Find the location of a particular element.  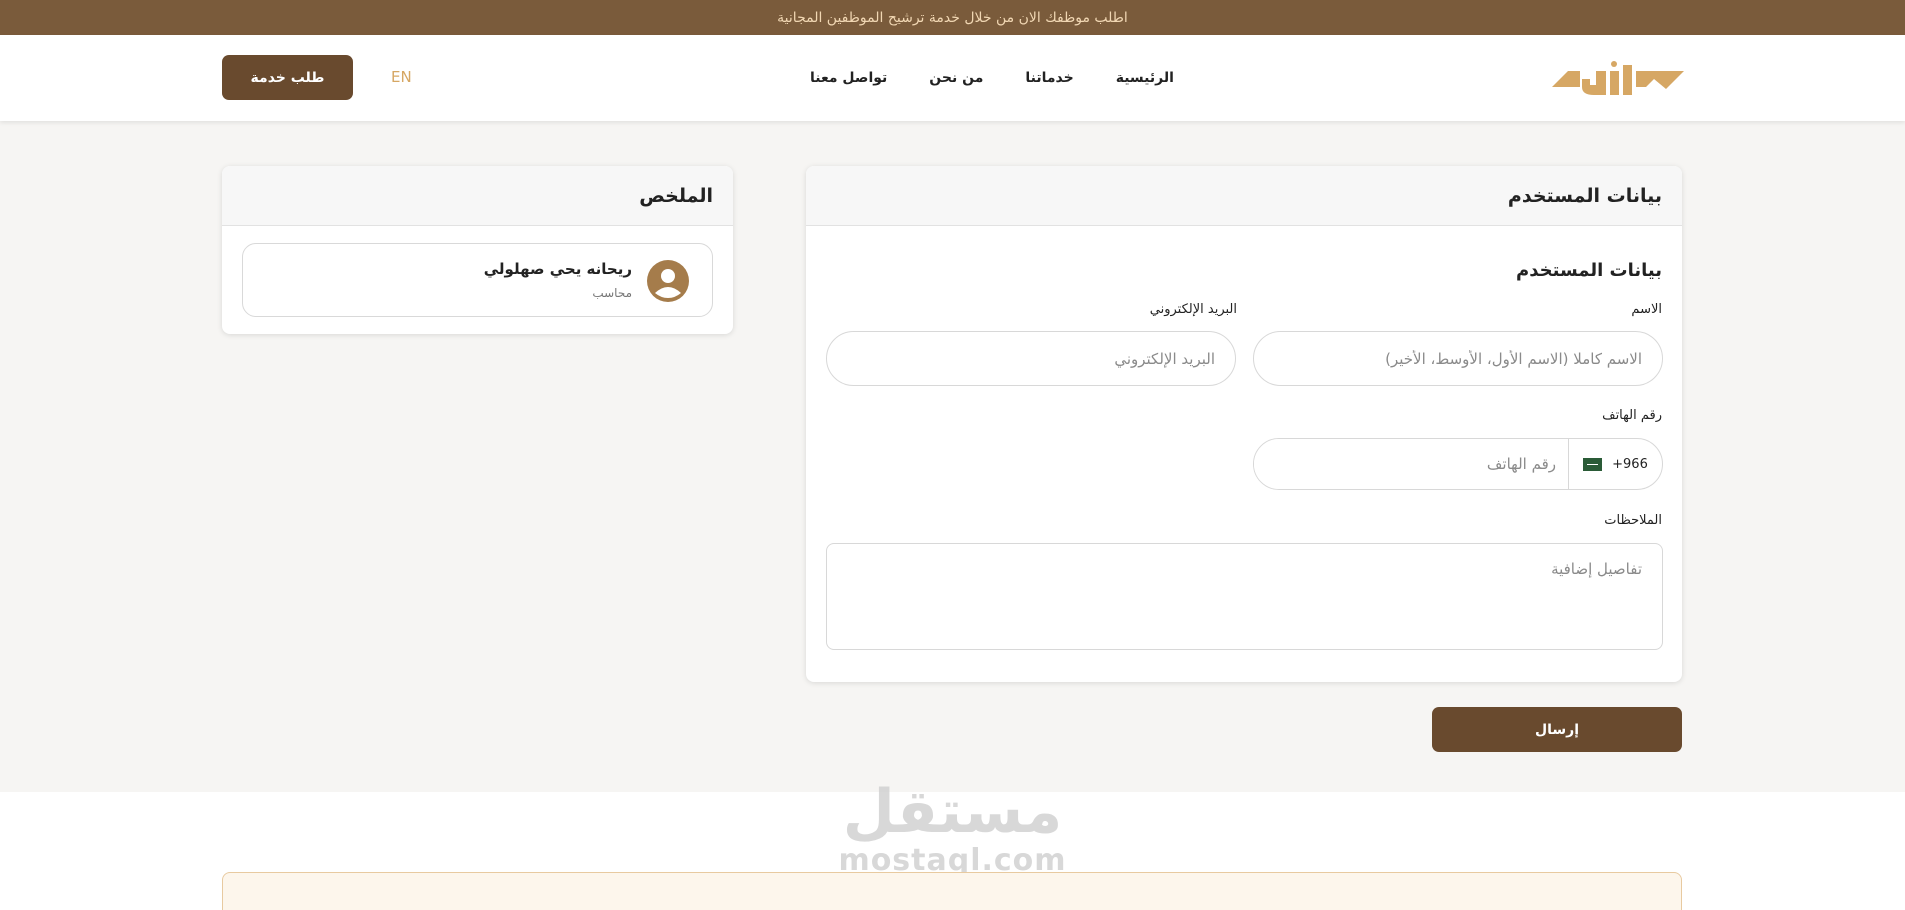

summary-user-card: ريحانه يحي صهلولي محاسب is located at coordinates (477, 280).